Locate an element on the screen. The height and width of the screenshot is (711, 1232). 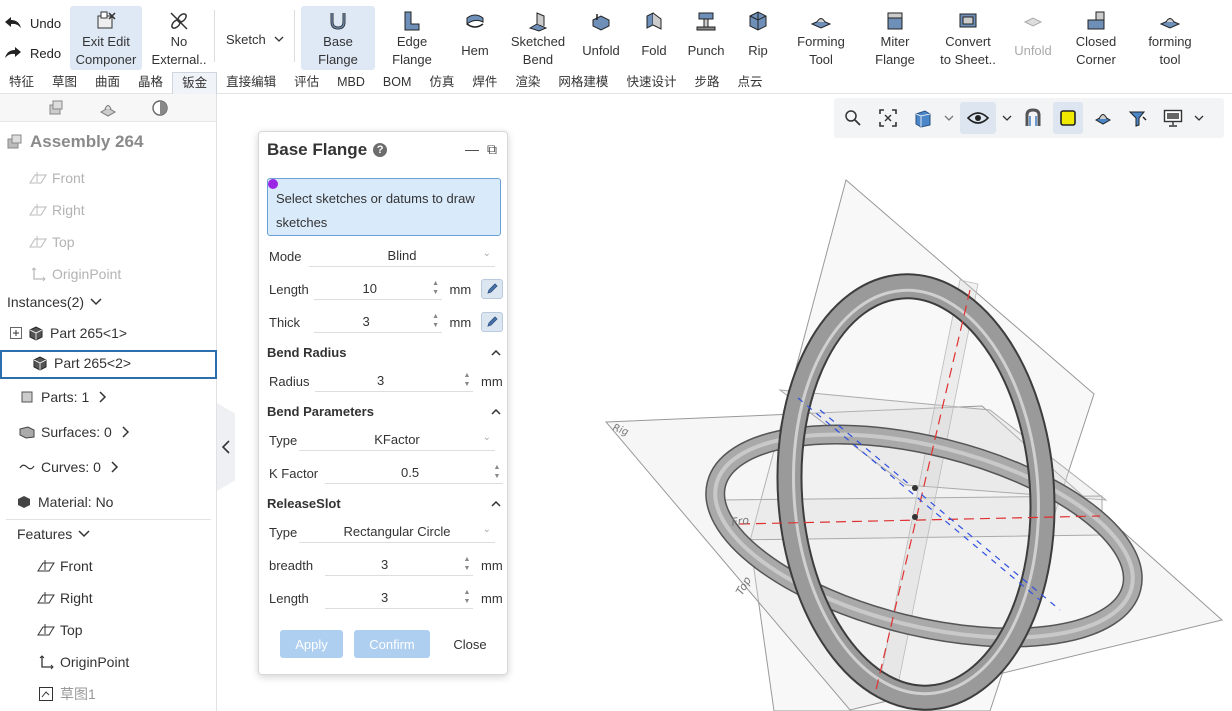
feature-right: Right is located at coordinates (64, 598).